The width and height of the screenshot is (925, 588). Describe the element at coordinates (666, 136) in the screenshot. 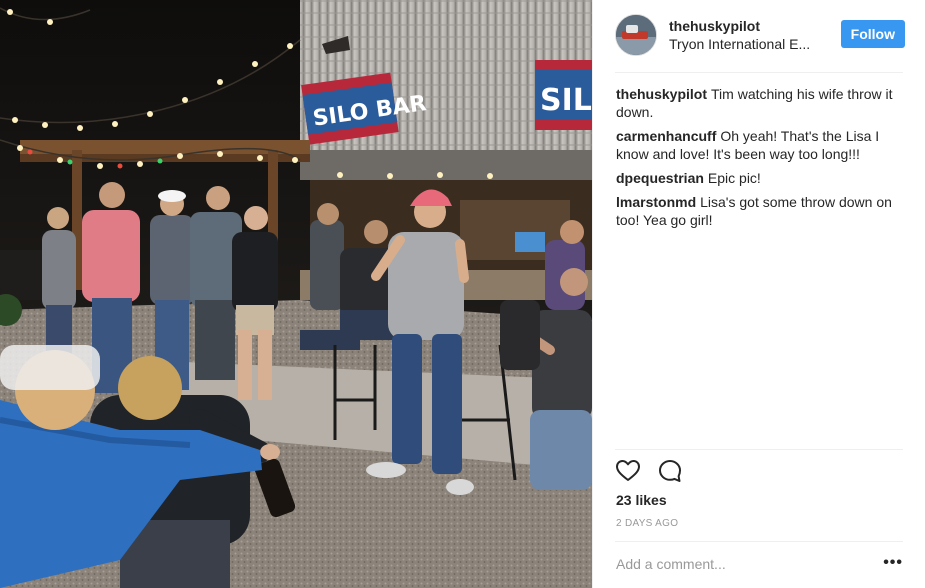

I see `comment-author: carmenhancuff` at that location.